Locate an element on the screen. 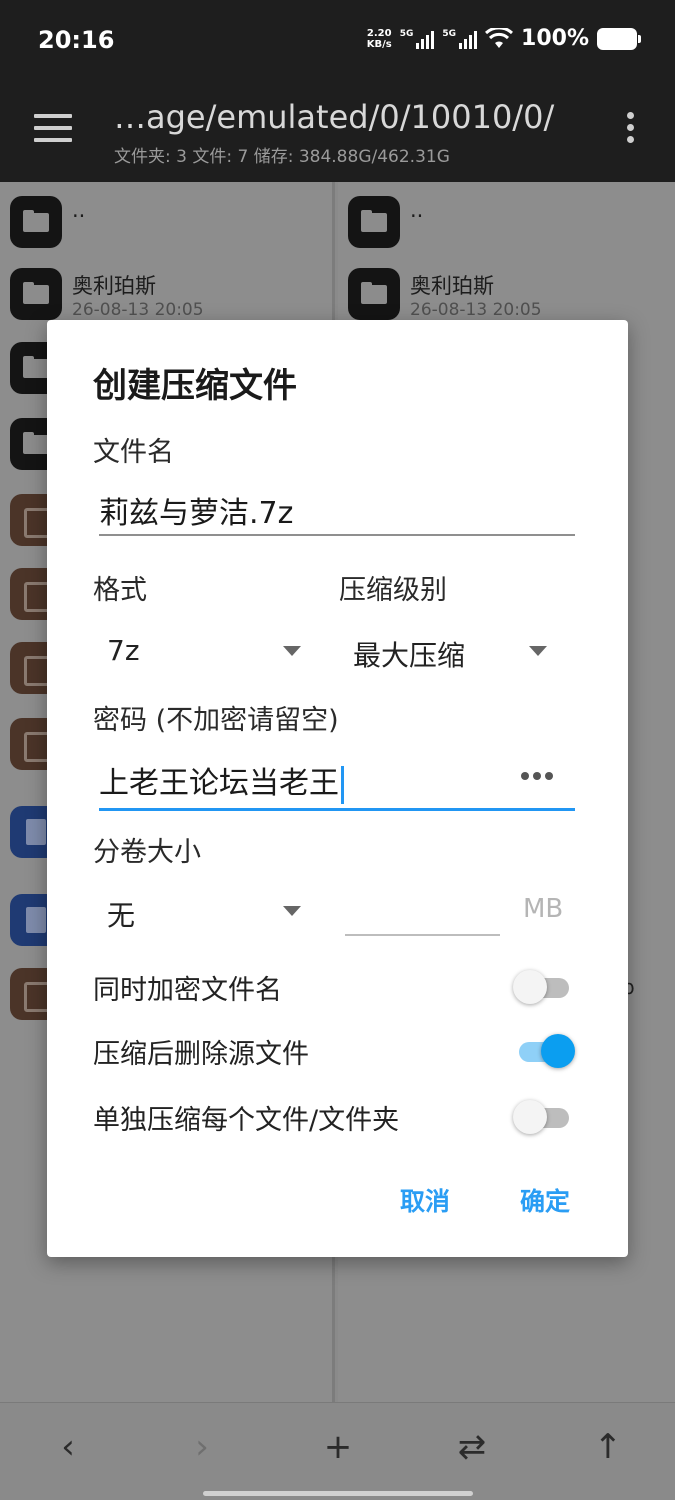 This screenshot has height=1500, width=675. dialog-title: 创建压缩文件 is located at coordinates (195, 386).